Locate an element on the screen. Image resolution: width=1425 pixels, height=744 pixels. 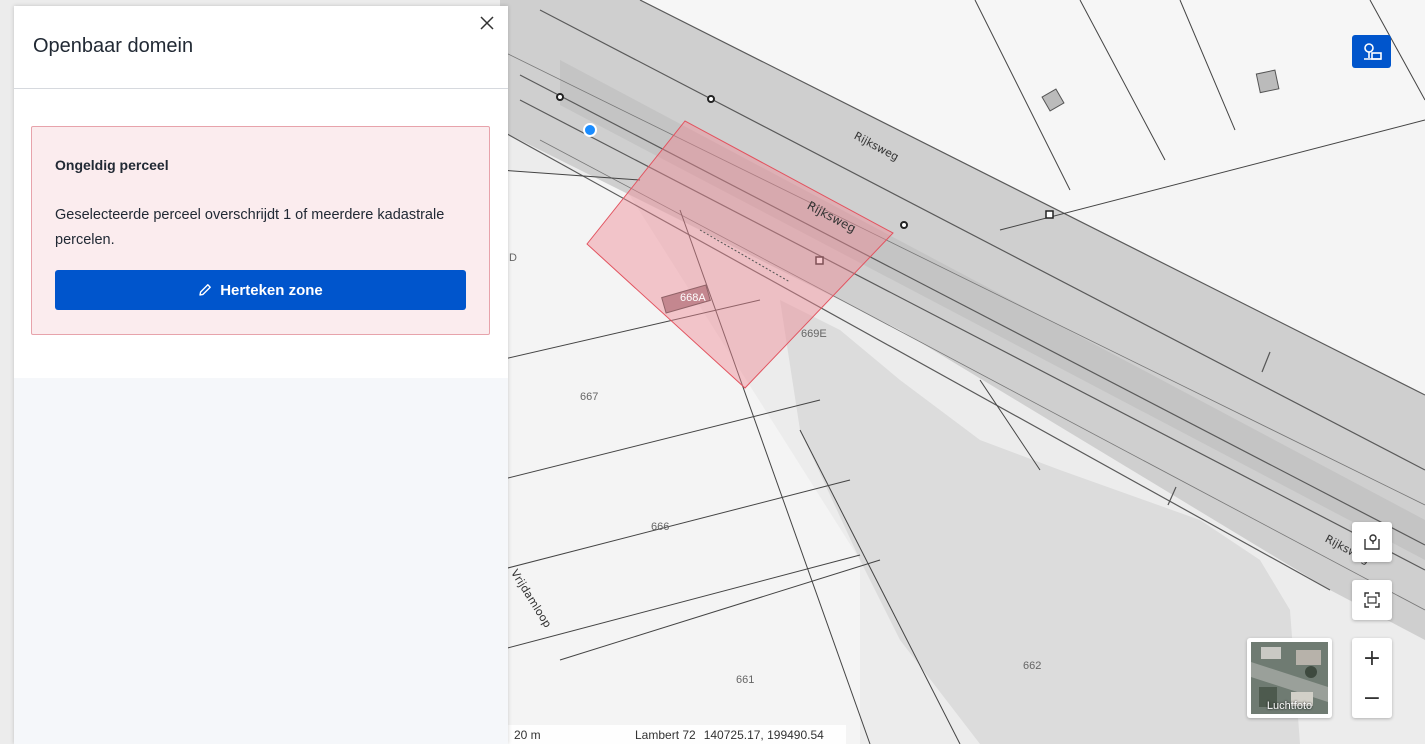
fit-extent-button is located at coordinates (1372, 600).